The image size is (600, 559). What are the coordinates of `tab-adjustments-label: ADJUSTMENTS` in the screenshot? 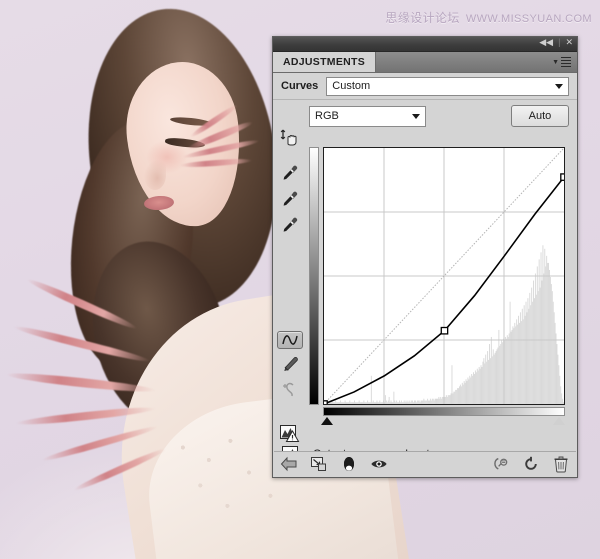 It's located at (324, 62).